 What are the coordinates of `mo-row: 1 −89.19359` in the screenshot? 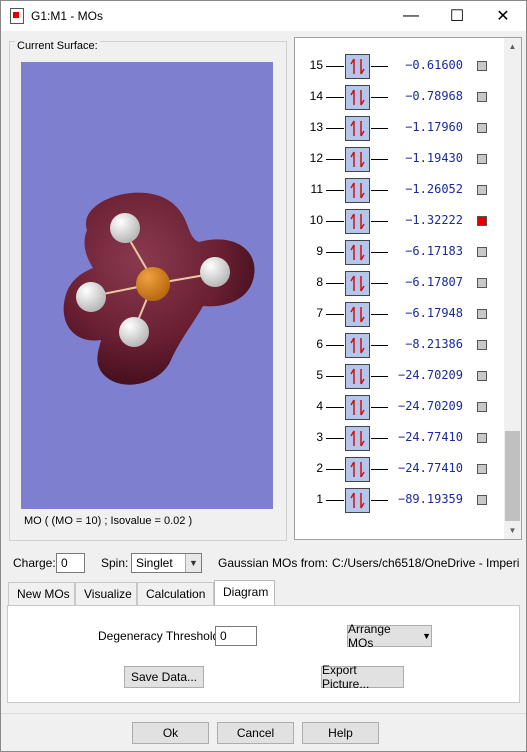 It's located at (400, 500).